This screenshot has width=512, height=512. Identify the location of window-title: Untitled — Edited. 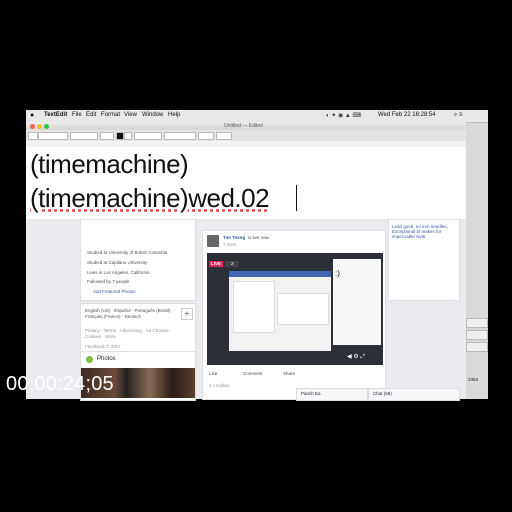
(243, 126).